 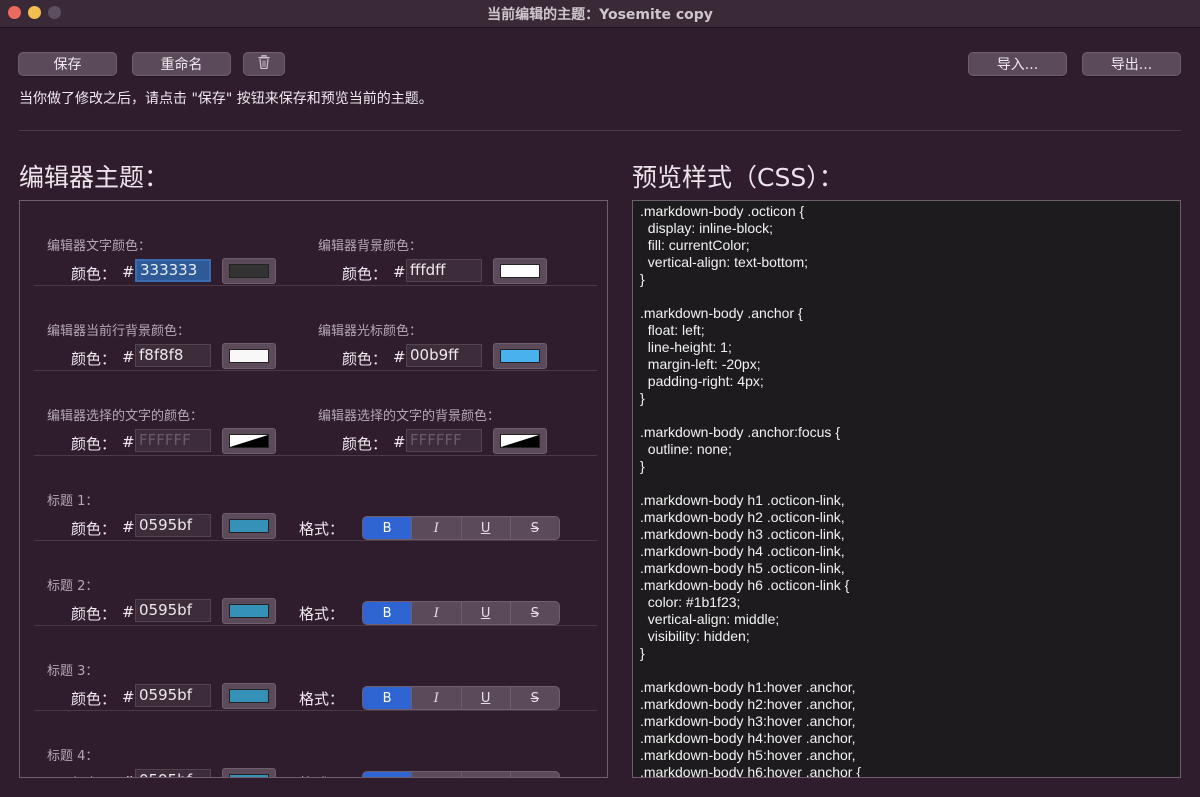 I want to click on heading-1-color-input: 0595bf, so click(x=173, y=525).